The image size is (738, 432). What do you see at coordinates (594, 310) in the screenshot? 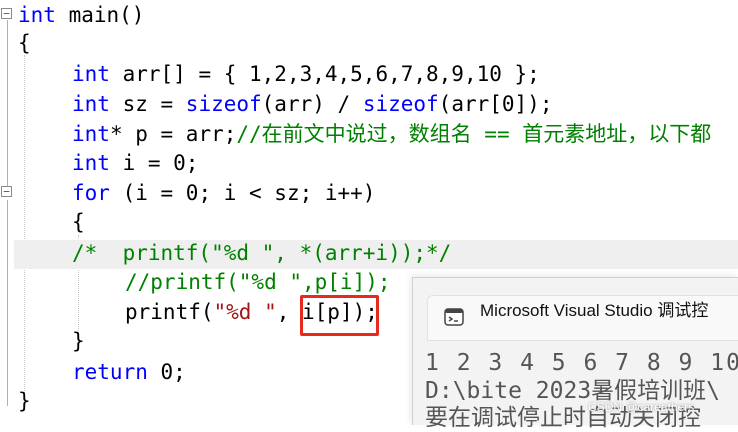
I see `console-title: Microsoft Visual Studio 调试控` at bounding box center [594, 310].